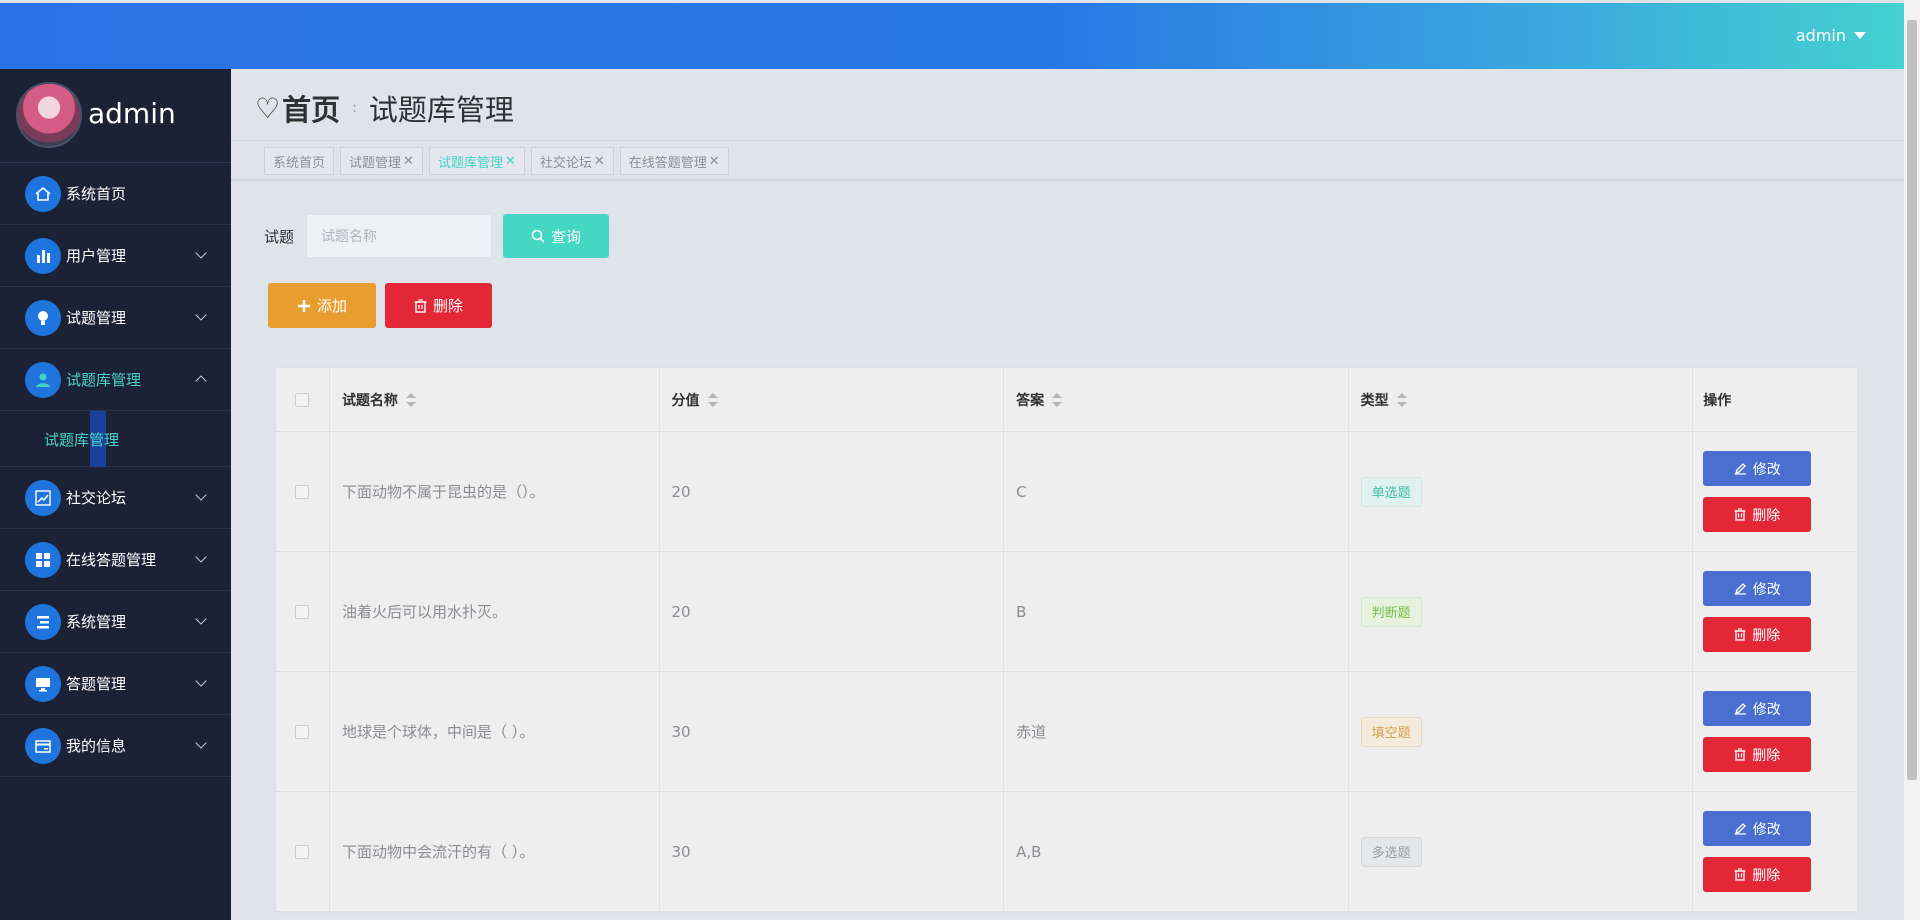  What do you see at coordinates (115, 318) in the screenshot?
I see `sidebar-item-questions: 试题管理` at bounding box center [115, 318].